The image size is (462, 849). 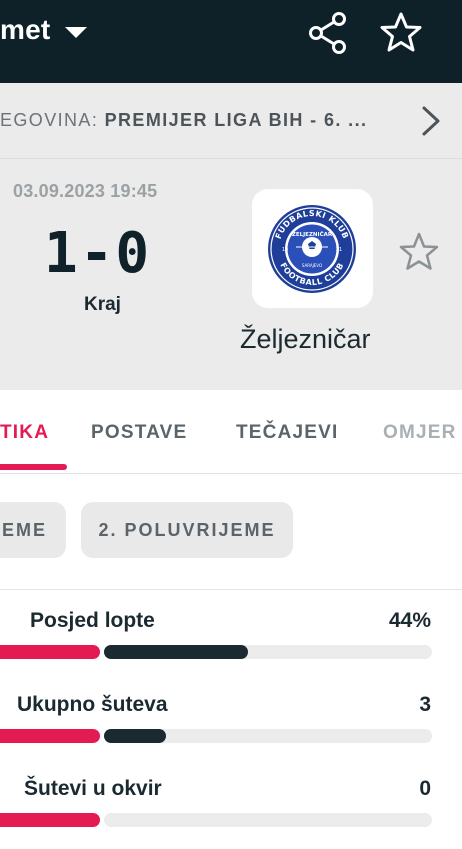 What do you see at coordinates (33, 530) in the screenshot?
I see `period-chip-first-half: EME` at bounding box center [33, 530].